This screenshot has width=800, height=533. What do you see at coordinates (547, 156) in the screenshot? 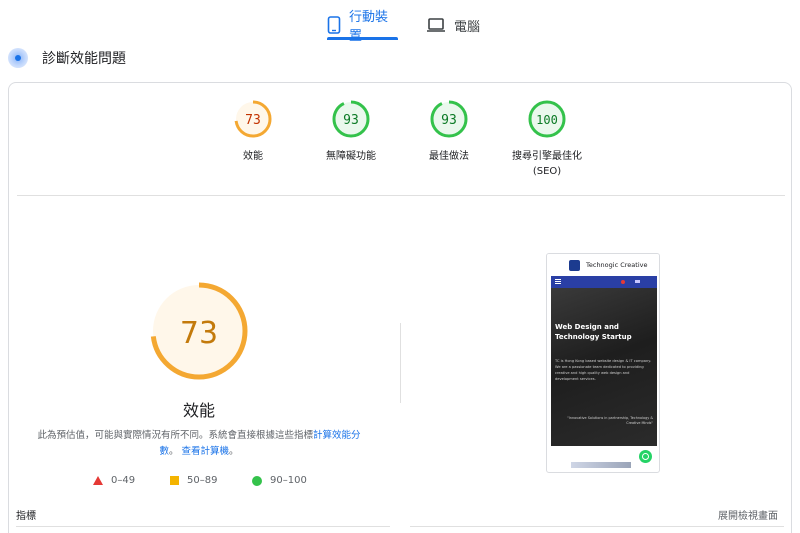
I see `gauge-seo-label-line1: 搜尋引擎最佳化` at bounding box center [547, 156].